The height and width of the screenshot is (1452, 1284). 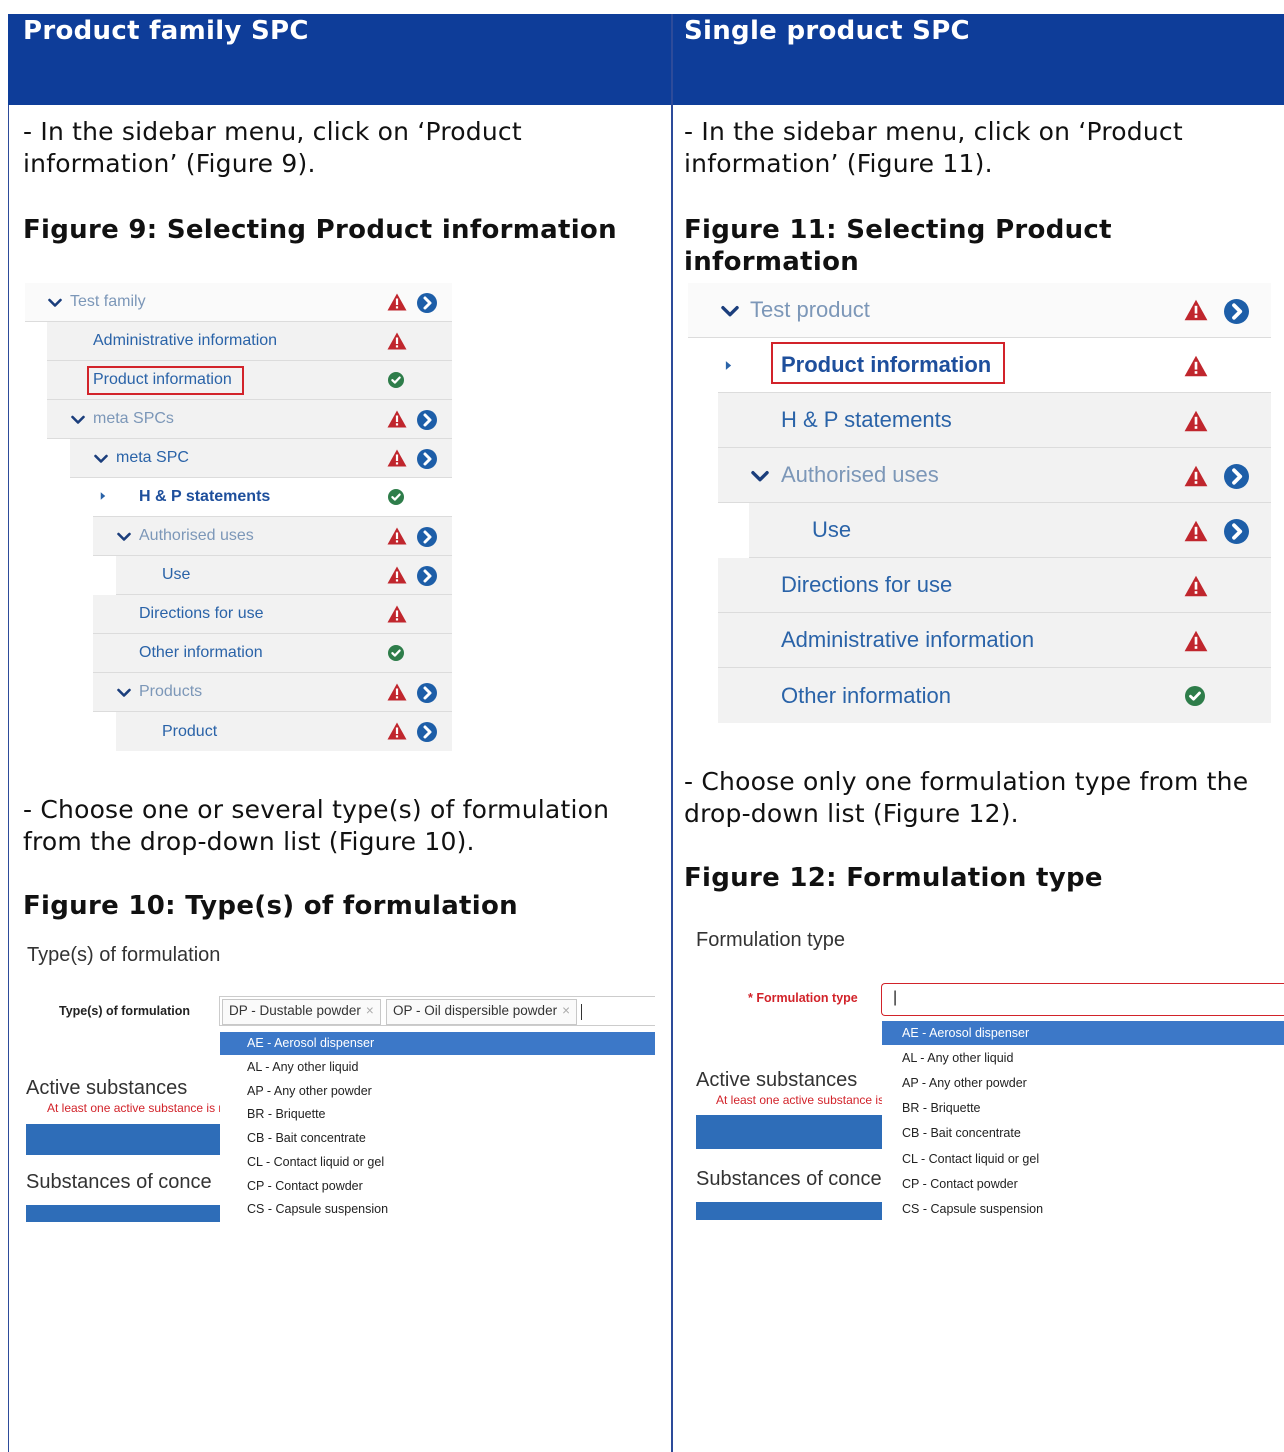 I want to click on tree-label: meta SPCs, so click(x=133, y=418).